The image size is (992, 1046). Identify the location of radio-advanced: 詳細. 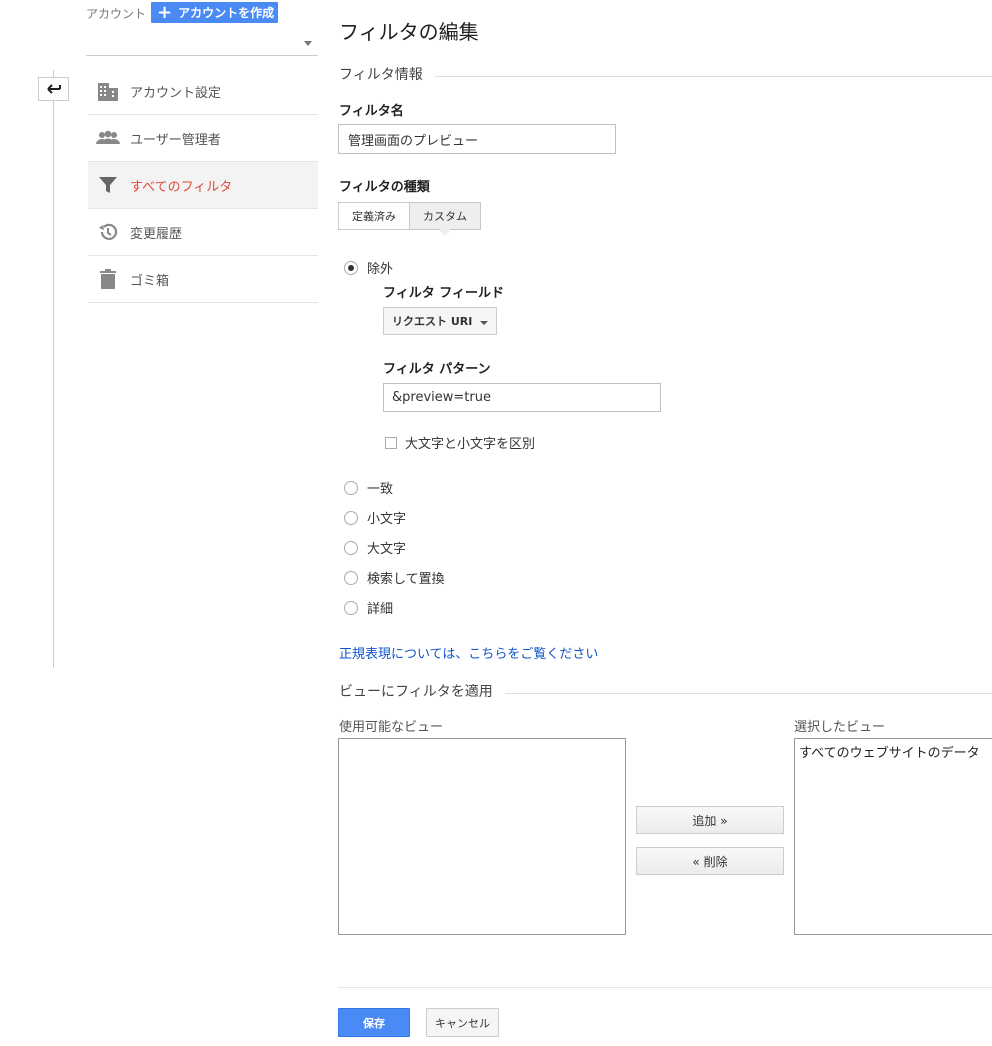
(368, 607).